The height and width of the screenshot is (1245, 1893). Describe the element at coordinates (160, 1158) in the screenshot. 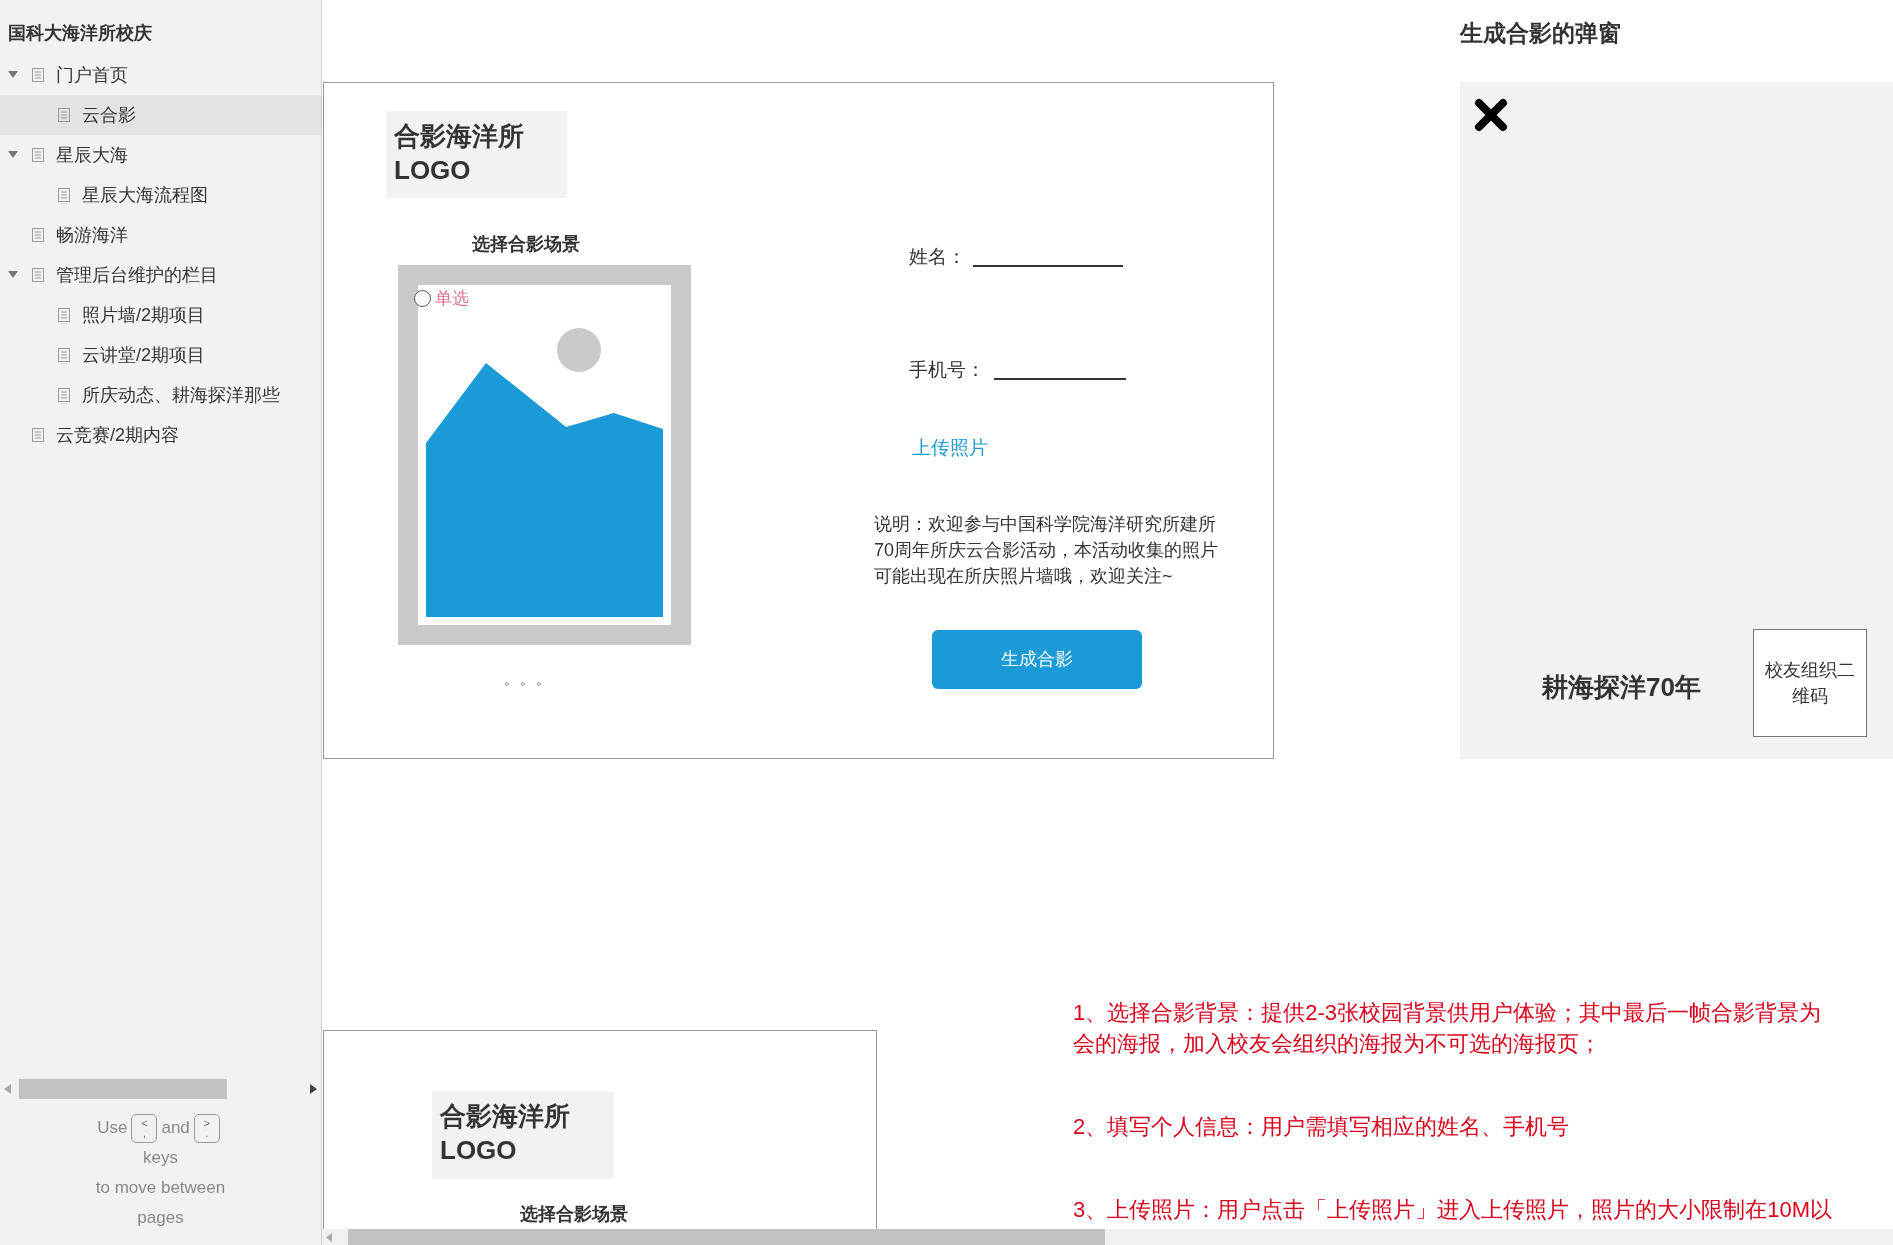

I see `hint-text: keys` at that location.